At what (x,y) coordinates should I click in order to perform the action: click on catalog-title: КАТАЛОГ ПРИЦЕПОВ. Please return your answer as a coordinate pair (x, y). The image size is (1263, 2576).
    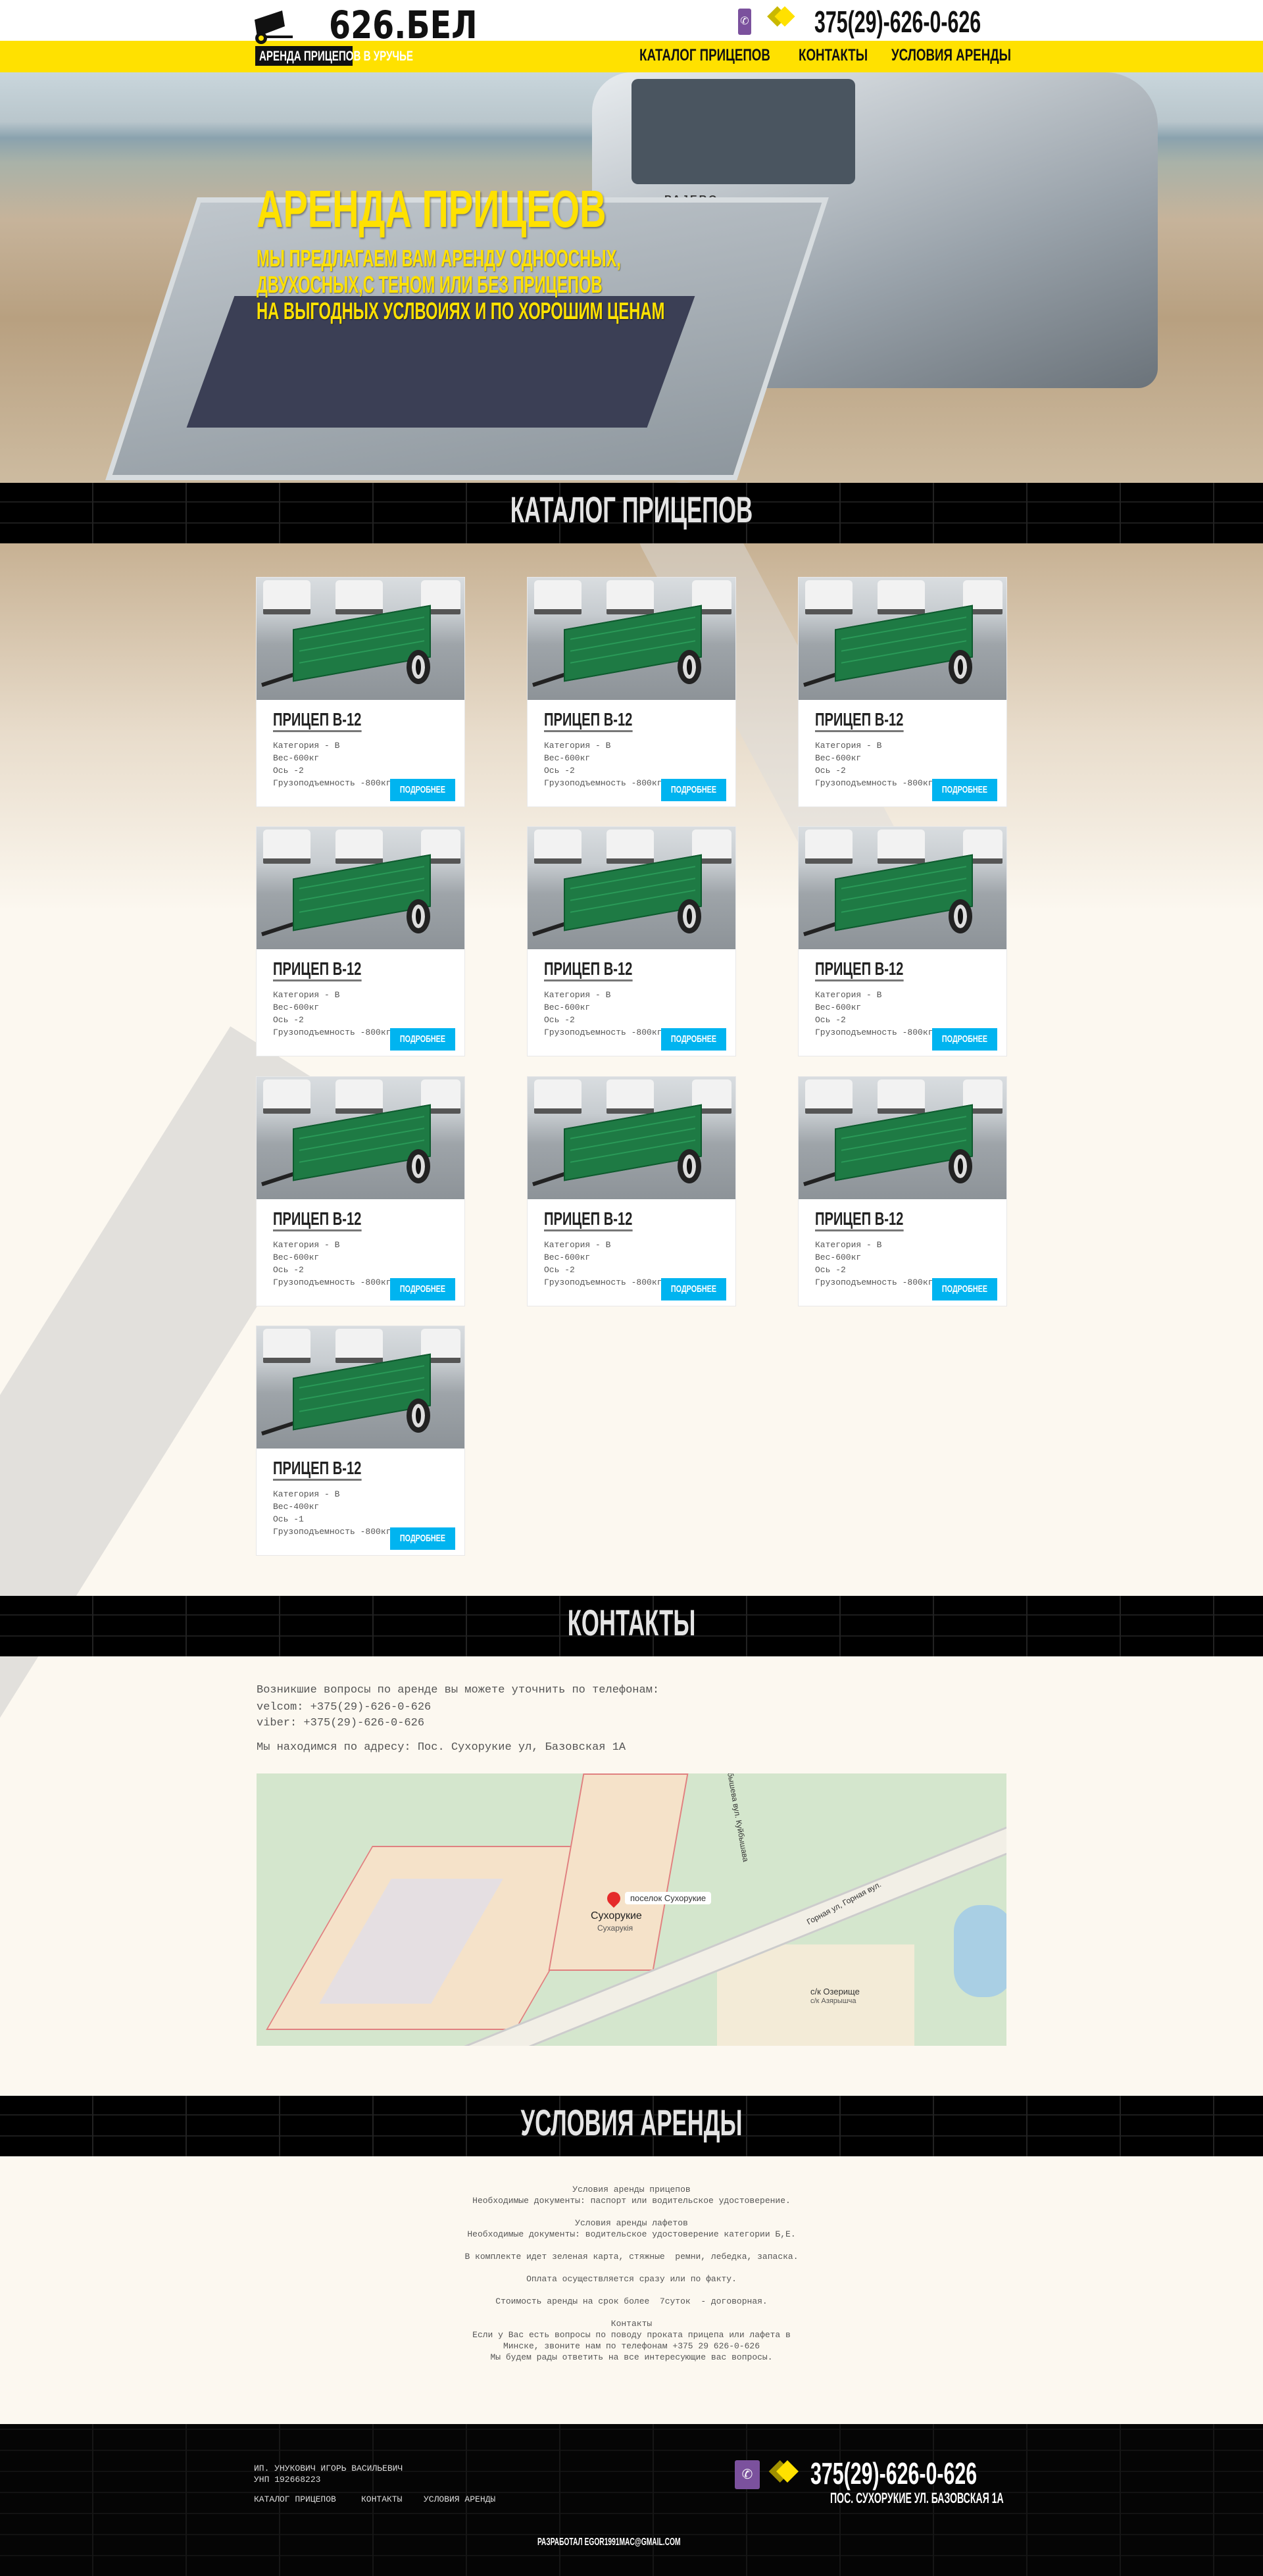
    Looking at the image, I should click on (631, 509).